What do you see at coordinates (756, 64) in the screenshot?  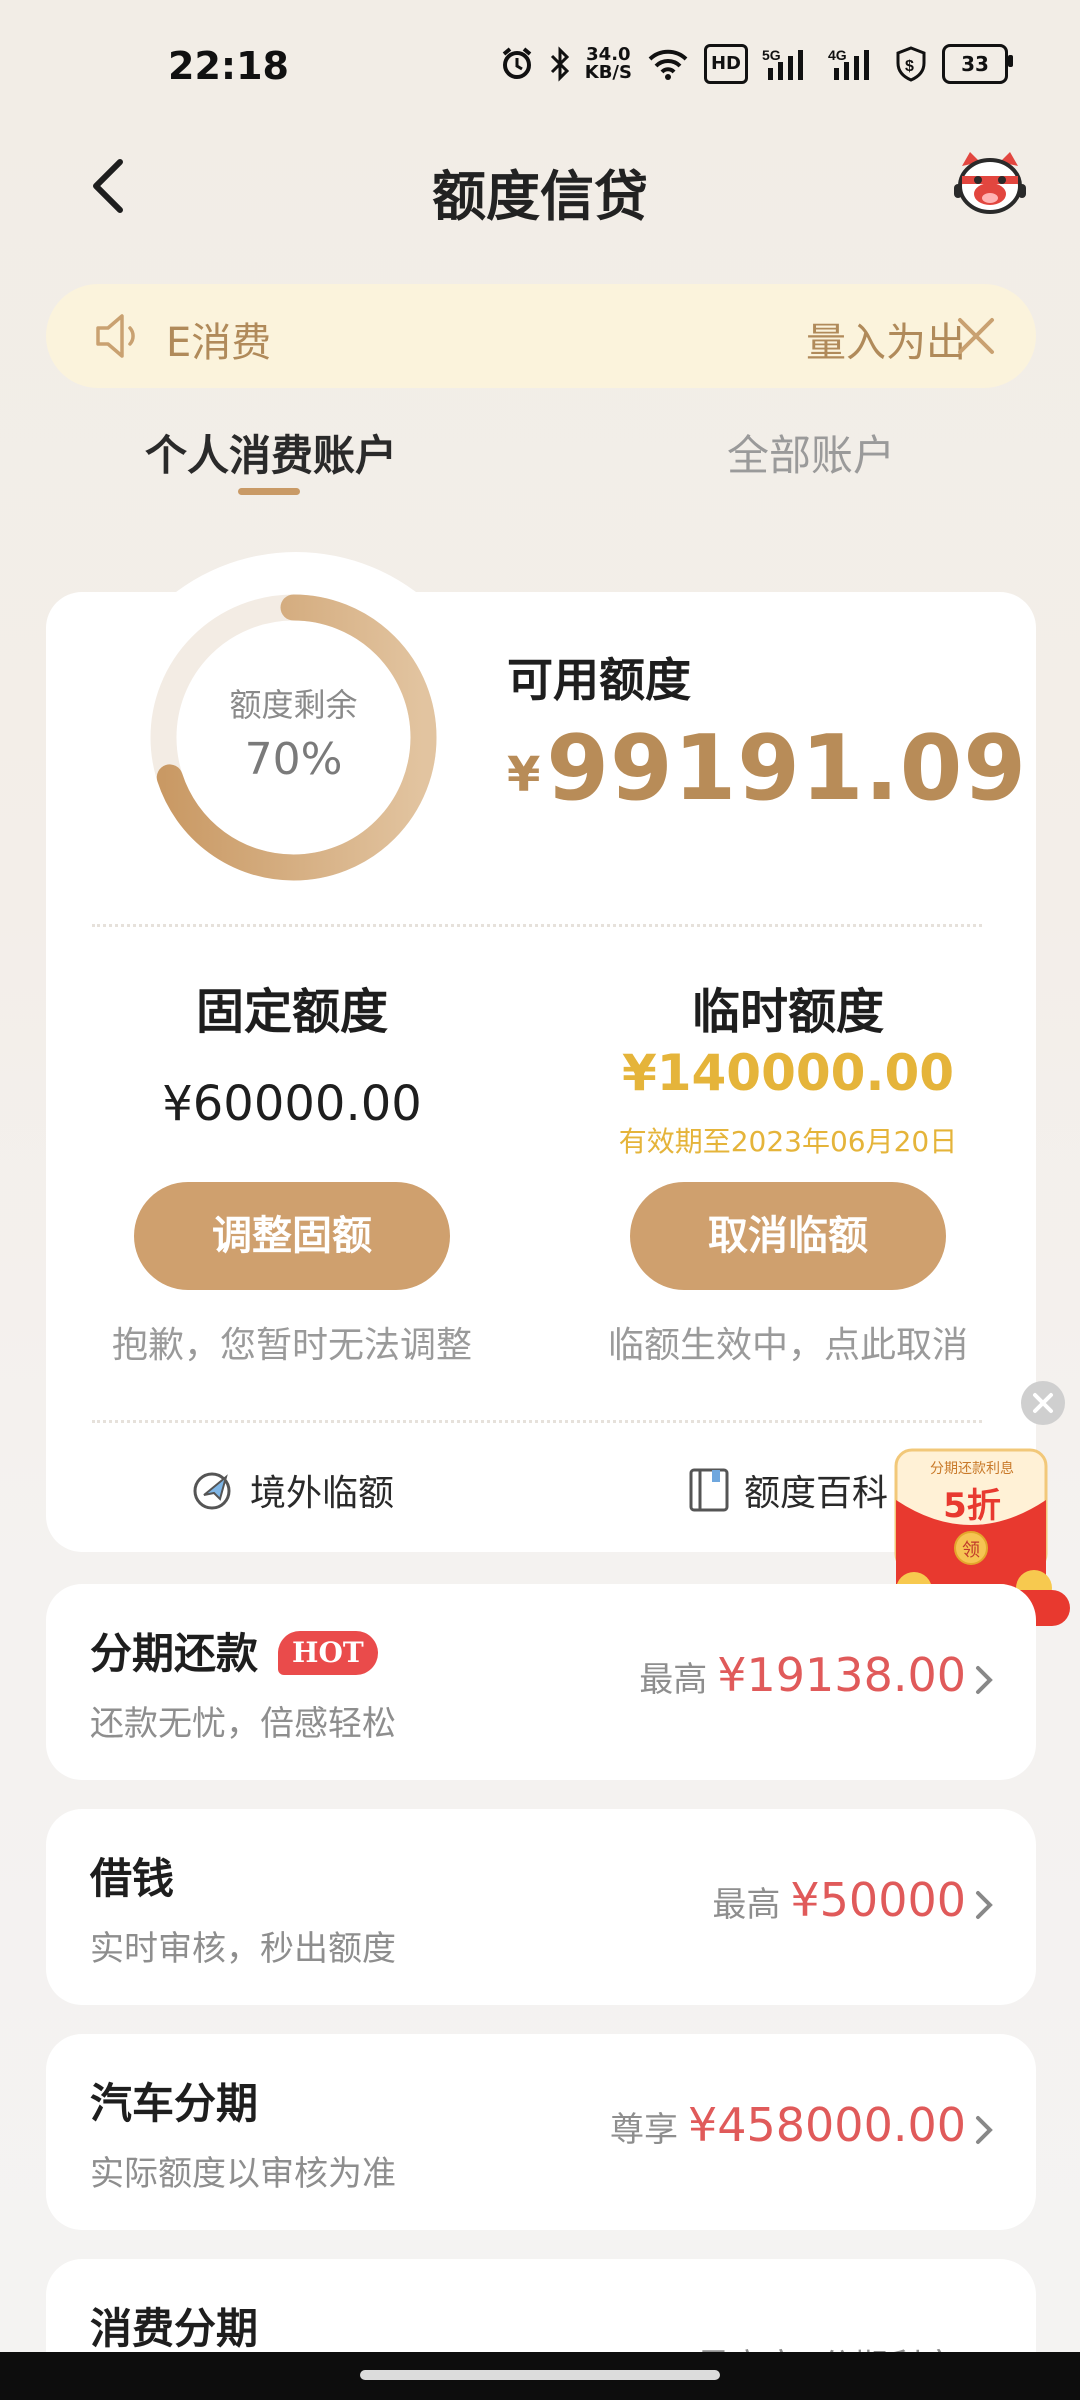 I see `status-icons: 34.0 KB/S HD 5G 4G $ 33` at bounding box center [756, 64].